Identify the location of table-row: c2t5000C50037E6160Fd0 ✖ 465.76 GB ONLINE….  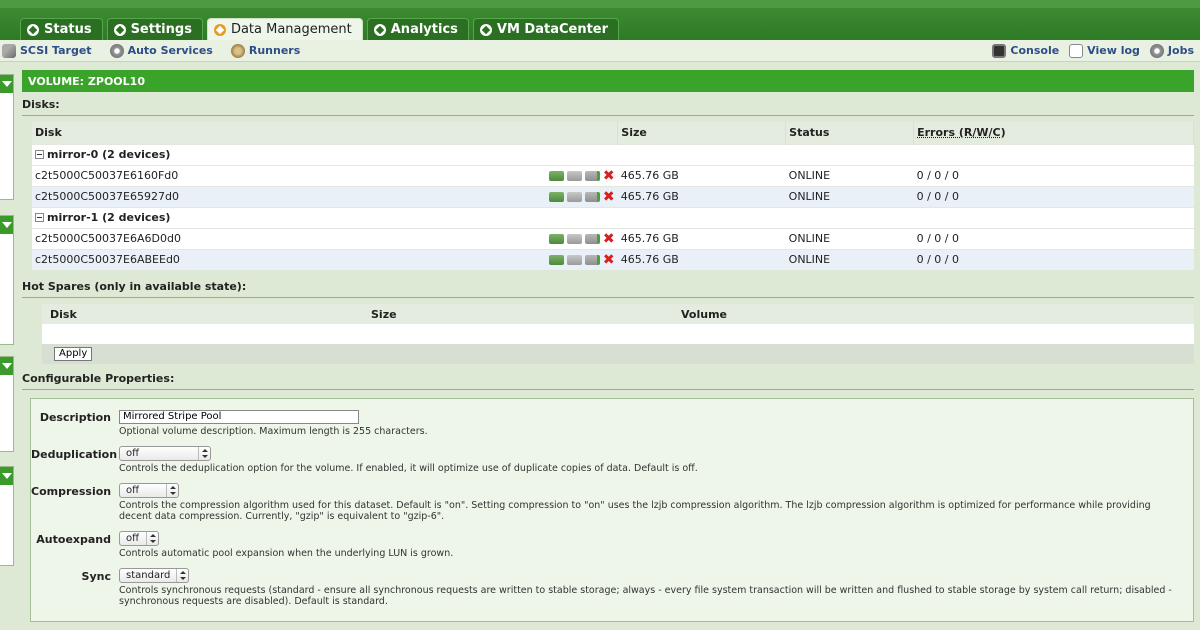
(613, 175).